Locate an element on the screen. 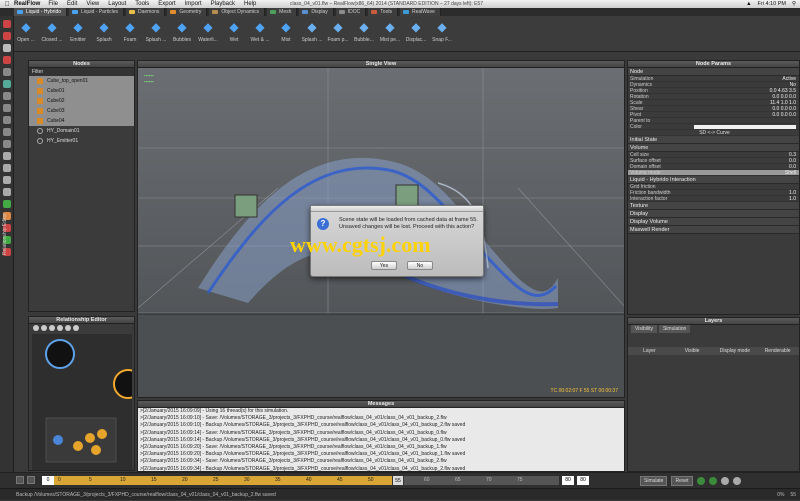 Image resolution: width=800 pixels, height=501 pixels. forward-icon is located at coordinates (736, 481).